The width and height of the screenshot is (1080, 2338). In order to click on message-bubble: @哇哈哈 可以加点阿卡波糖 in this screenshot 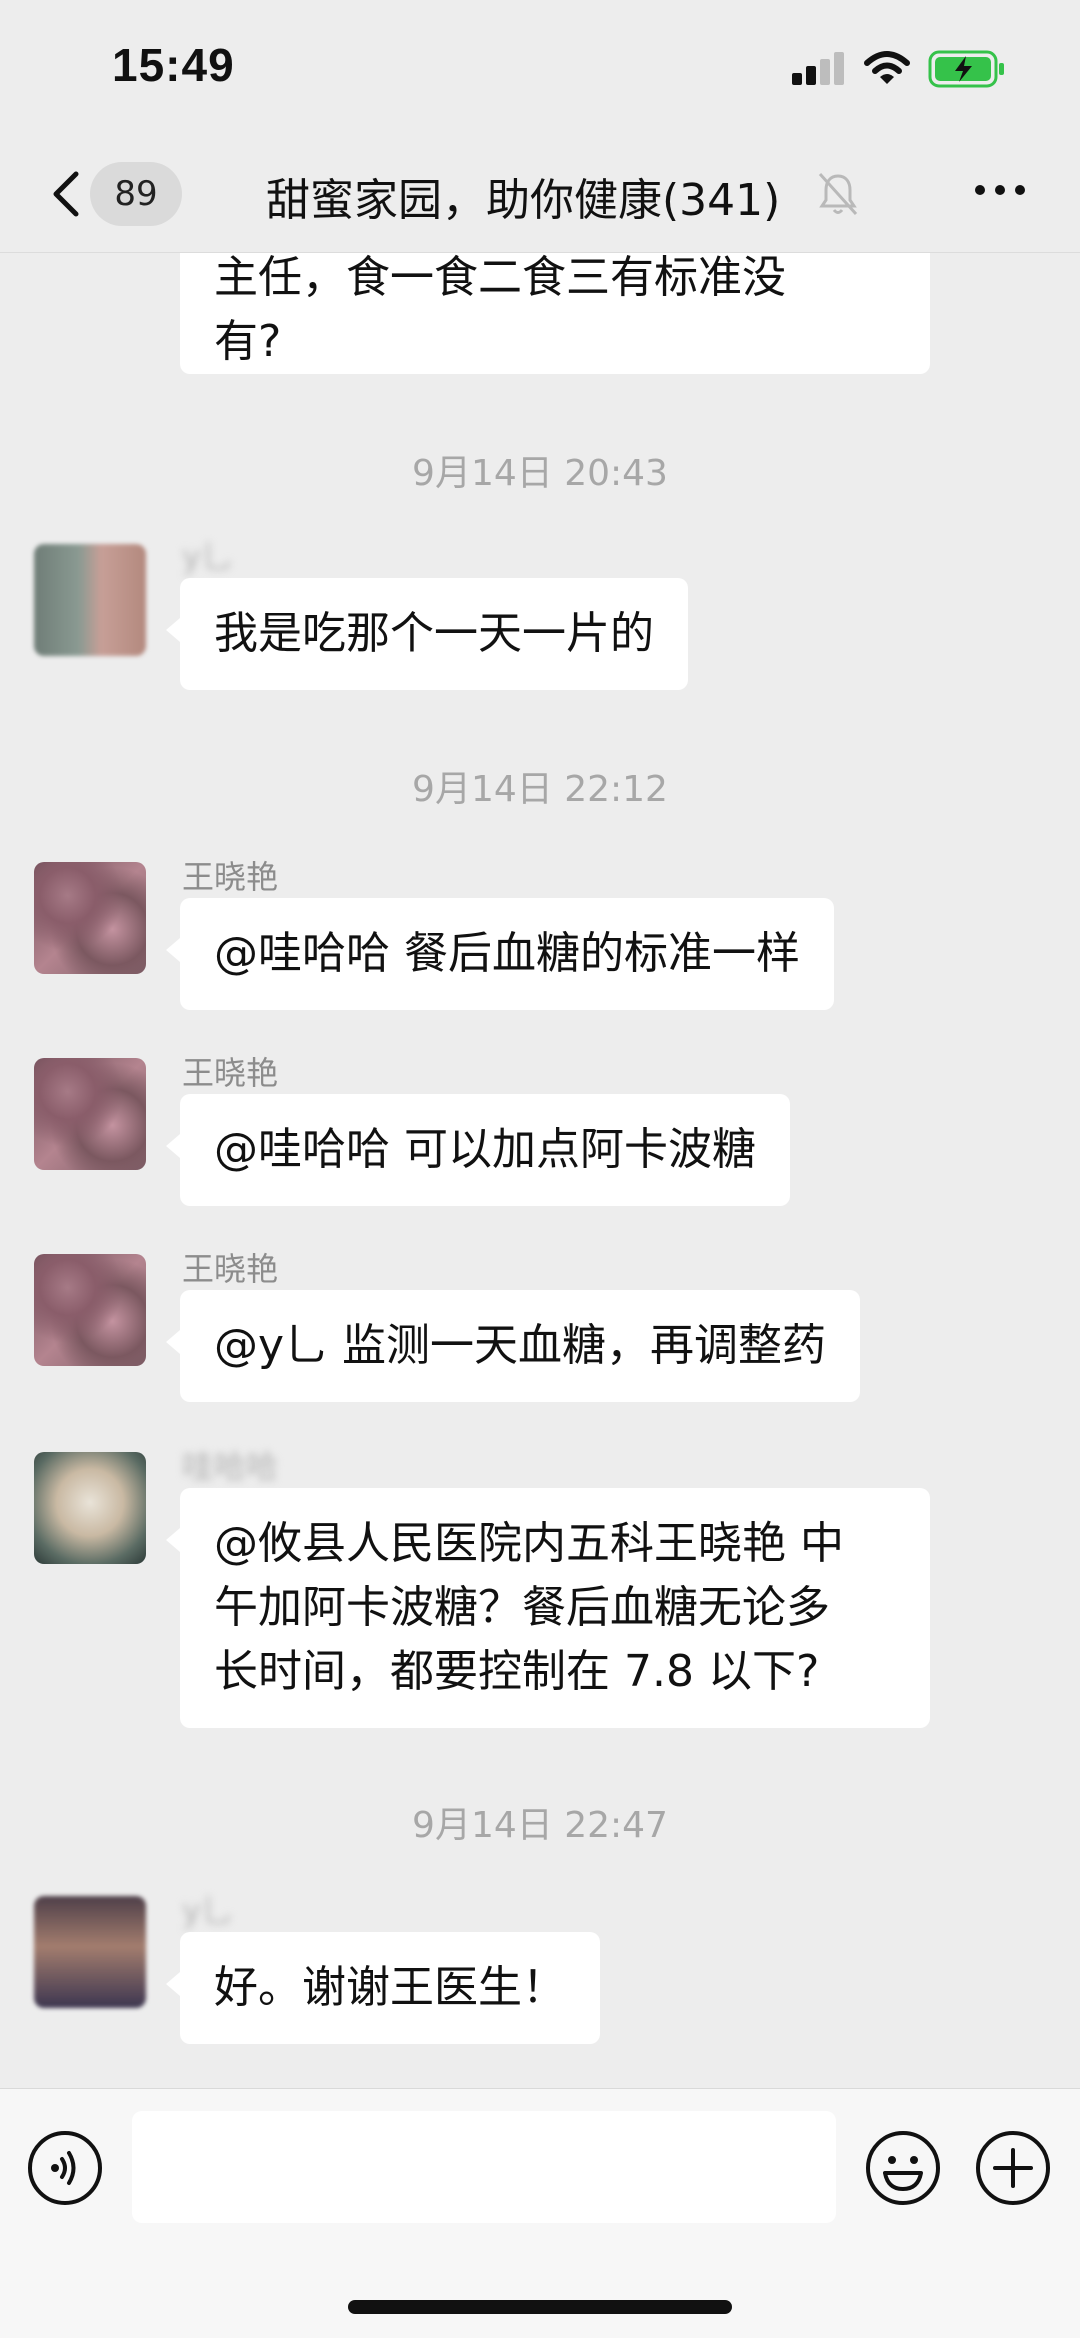, I will do `click(478, 1150)`.